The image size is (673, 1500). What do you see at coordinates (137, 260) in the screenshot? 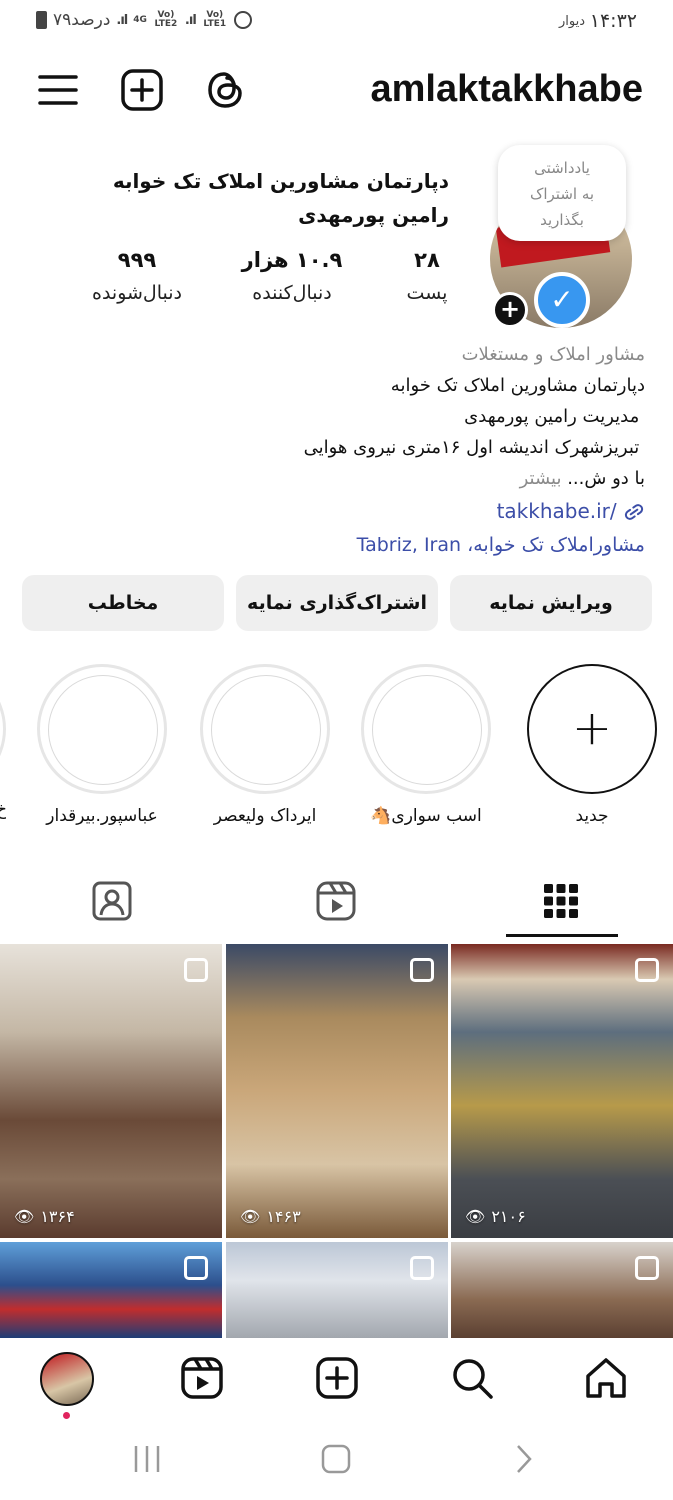
I see `following-count: ۹۹۹` at bounding box center [137, 260].